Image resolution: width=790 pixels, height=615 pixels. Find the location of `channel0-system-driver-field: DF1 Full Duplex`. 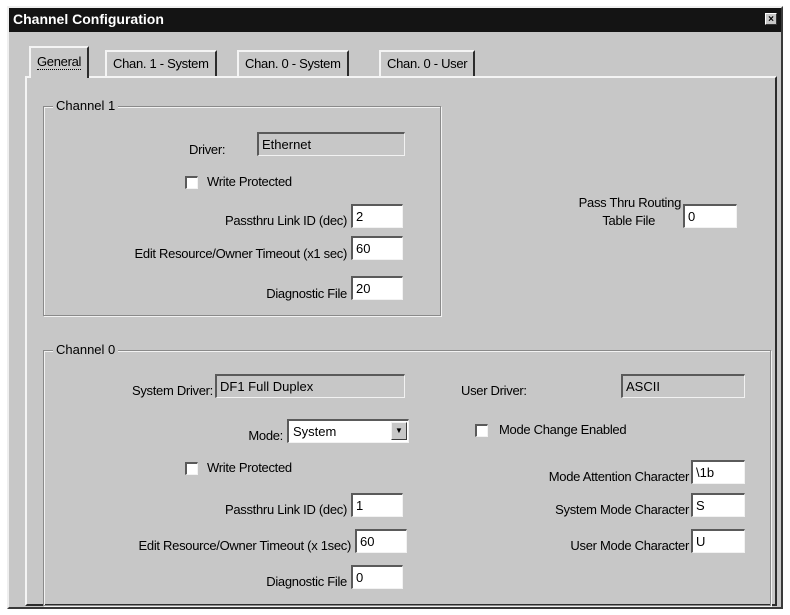

channel0-system-driver-field: DF1 Full Duplex is located at coordinates (310, 386).